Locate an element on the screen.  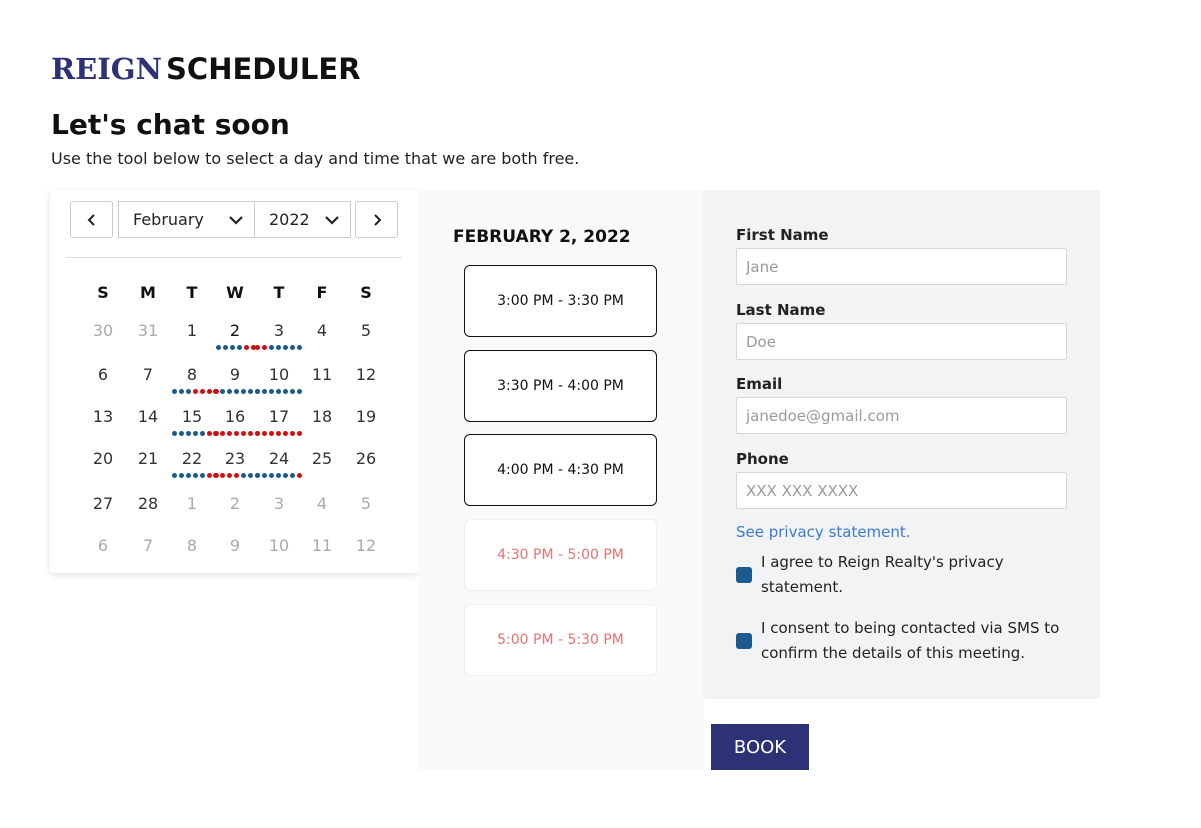
last-name-label: Last Name is located at coordinates (781, 310).